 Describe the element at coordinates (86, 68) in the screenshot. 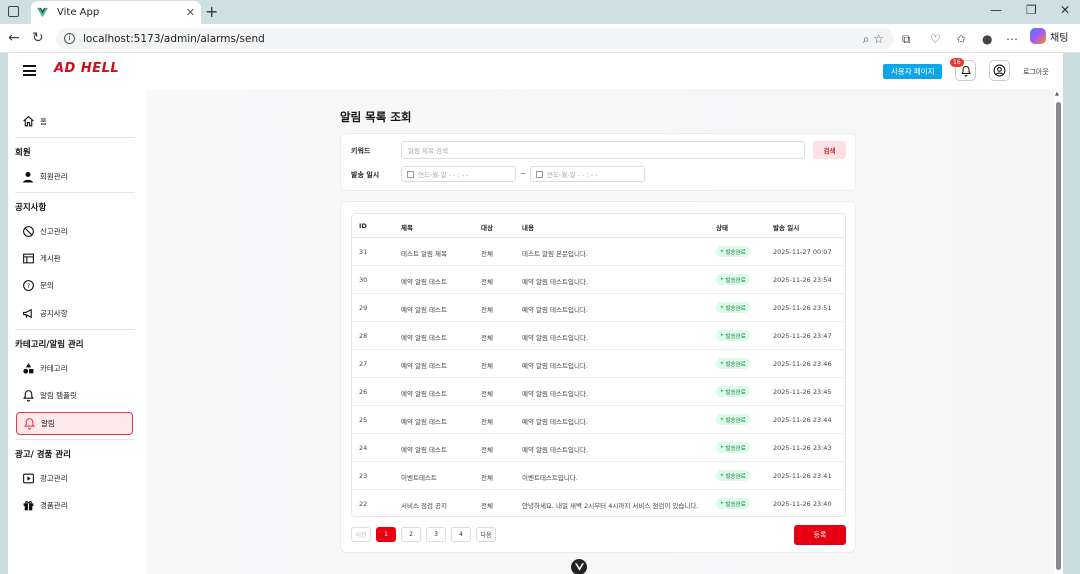

I see `brand-logo: AD HELL` at that location.